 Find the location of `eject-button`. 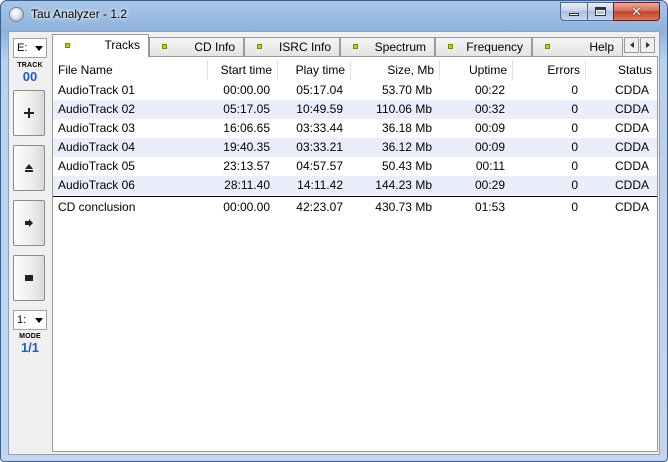

eject-button is located at coordinates (29, 168).